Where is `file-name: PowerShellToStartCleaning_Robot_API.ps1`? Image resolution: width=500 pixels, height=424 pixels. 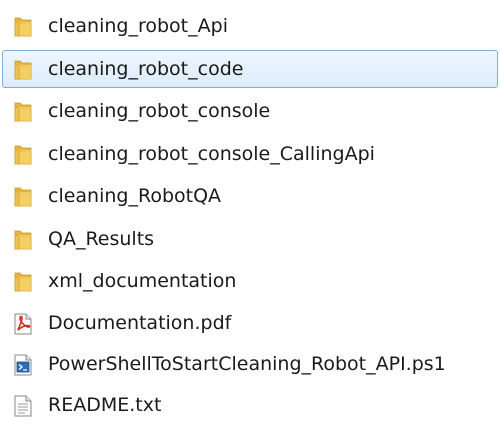 file-name: PowerShellToStartCleaning_Robot_API.ps1 is located at coordinates (247, 364).